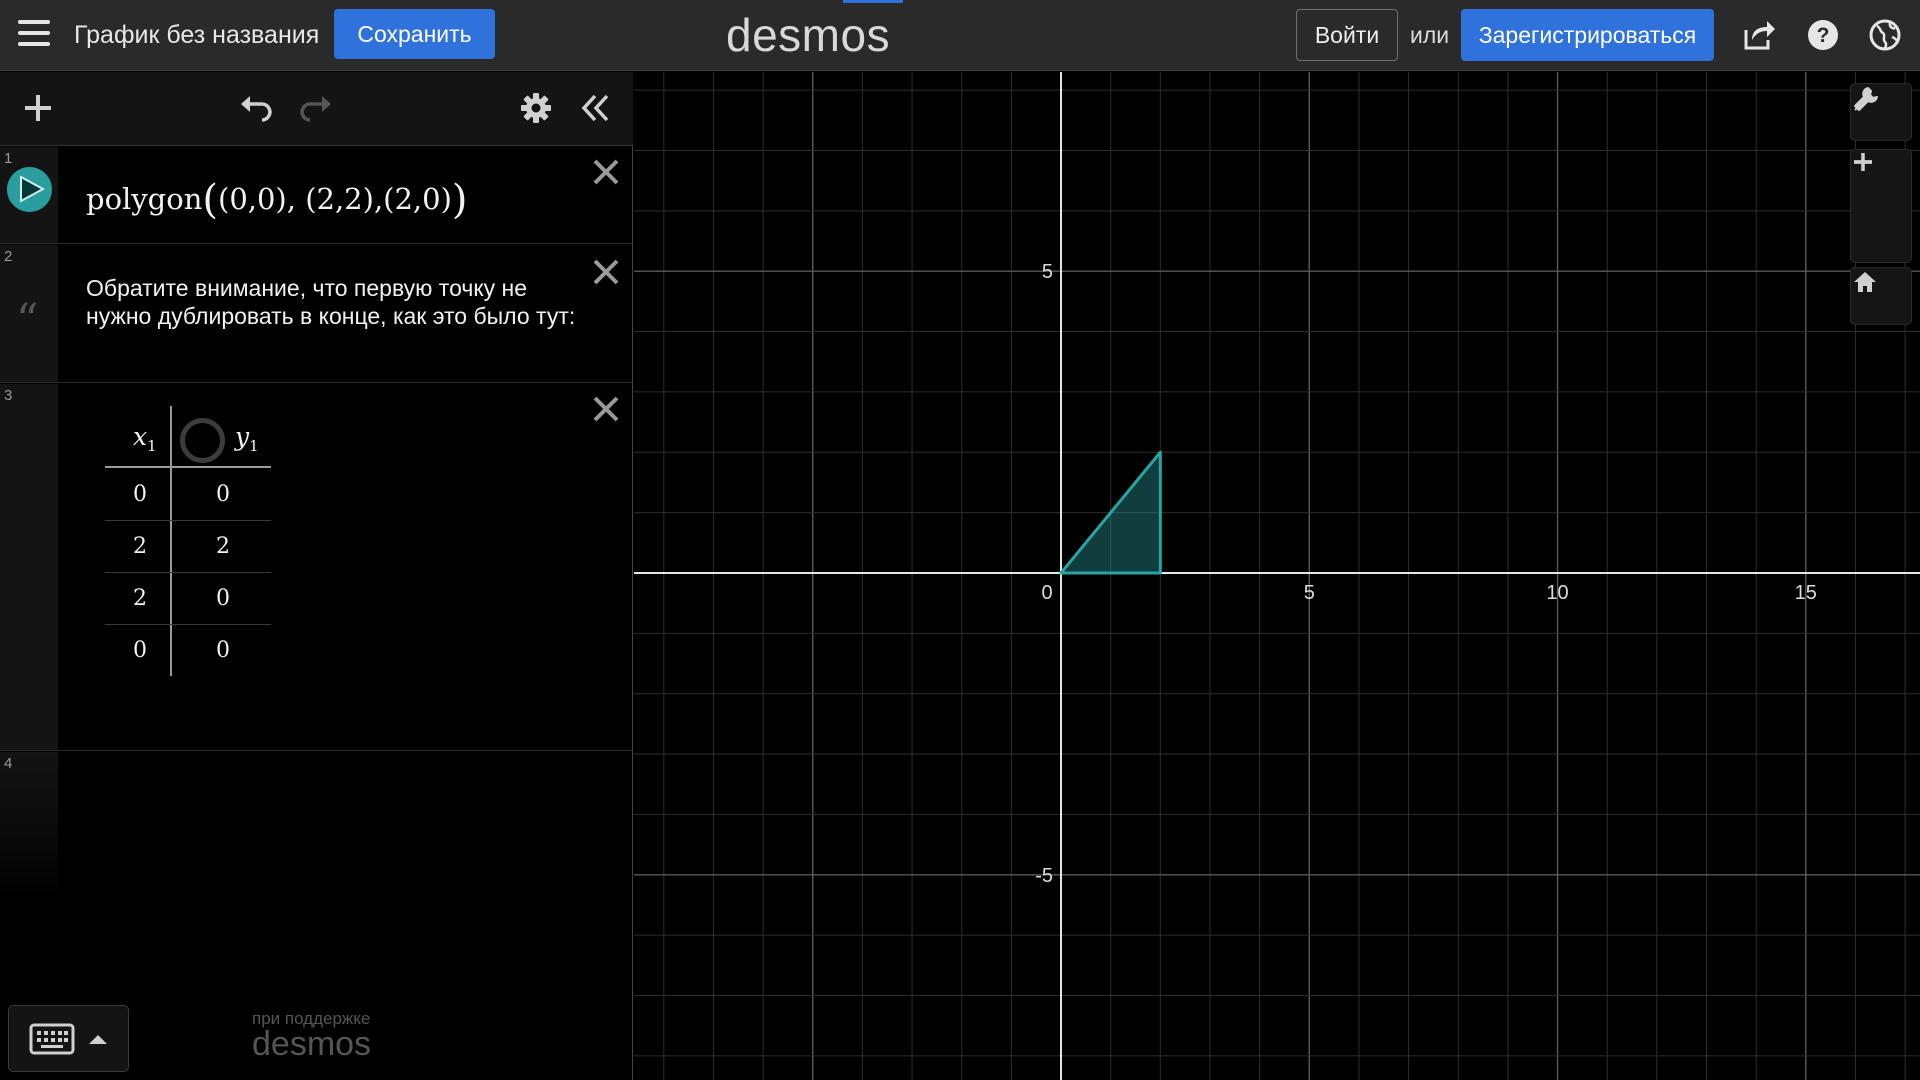 The height and width of the screenshot is (1080, 1920). What do you see at coordinates (29, 189) in the screenshot?
I see `polygon-visibility-icon` at bounding box center [29, 189].